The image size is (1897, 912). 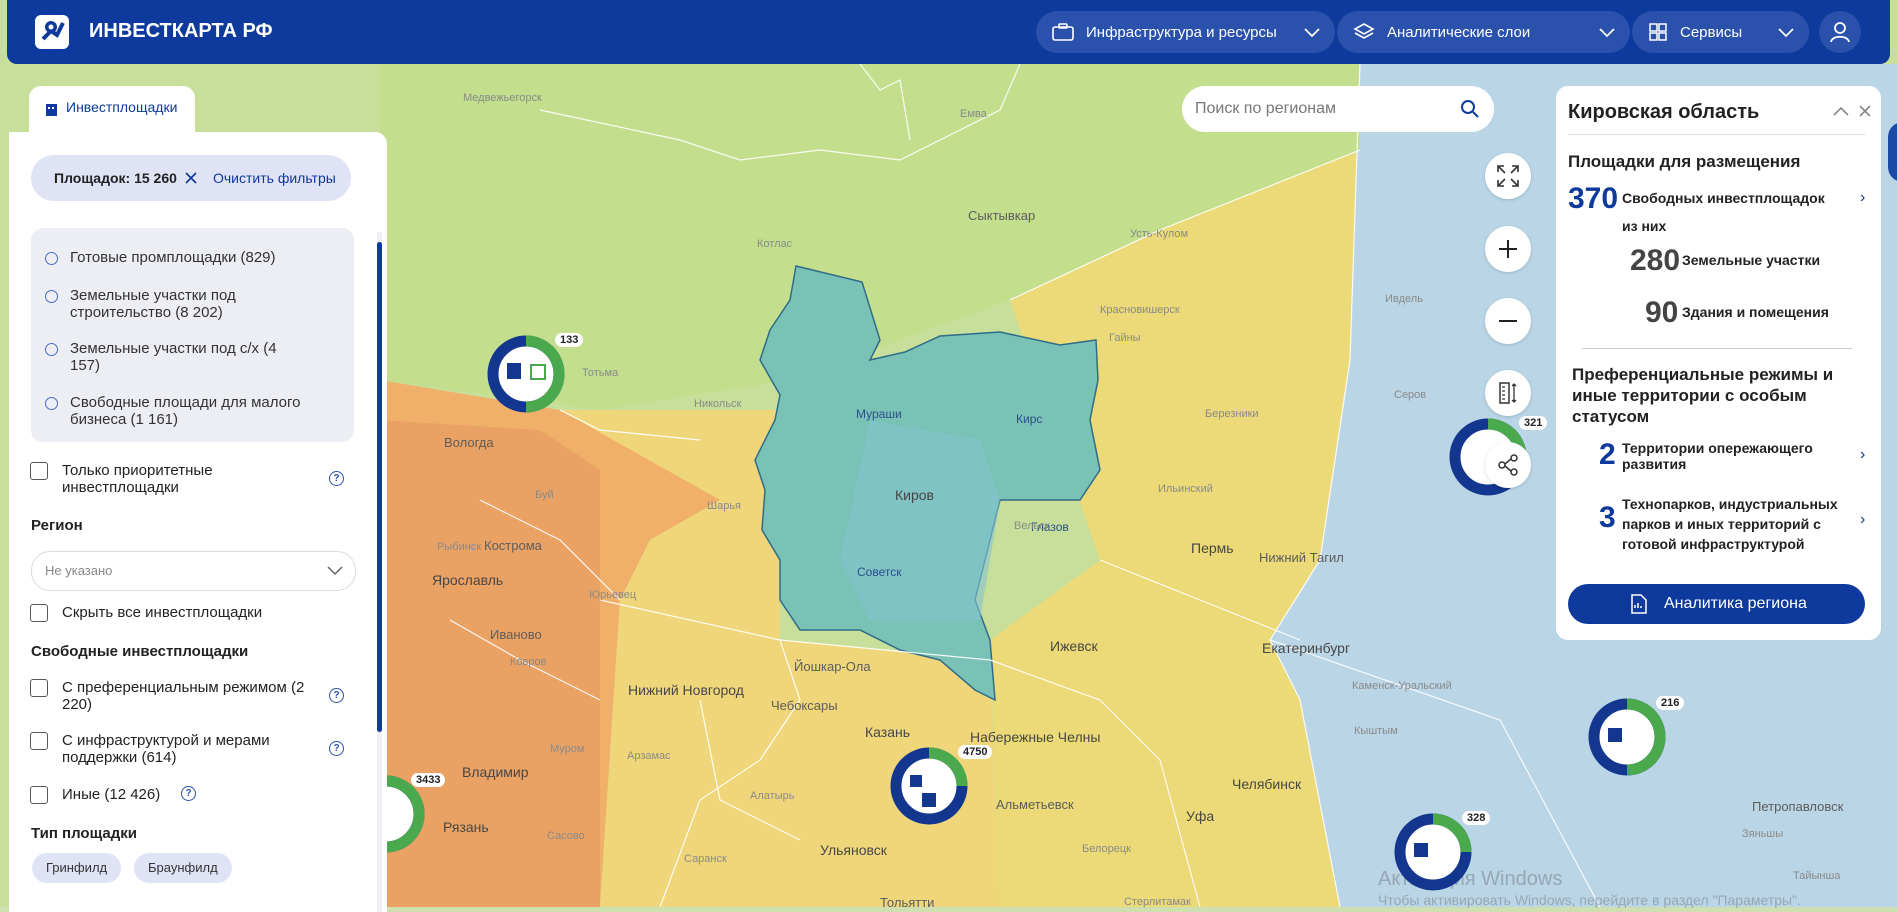 What do you see at coordinates (879, 414) in the screenshot?
I see `map-label-city: Мураши` at bounding box center [879, 414].